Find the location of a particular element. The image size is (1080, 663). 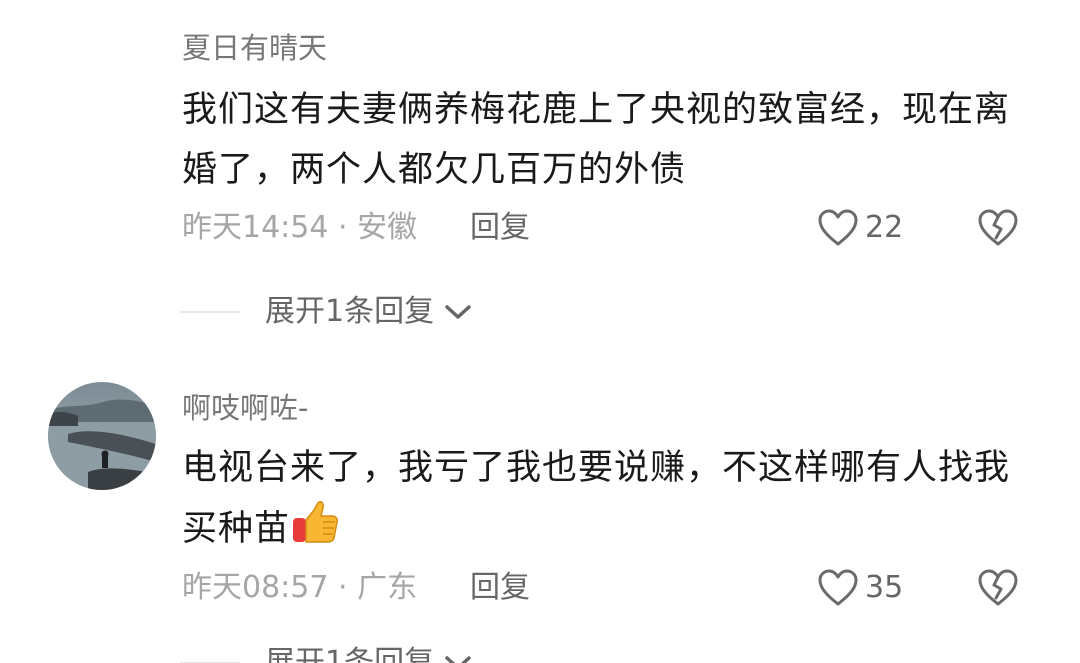

divider-line is located at coordinates (210, 312).